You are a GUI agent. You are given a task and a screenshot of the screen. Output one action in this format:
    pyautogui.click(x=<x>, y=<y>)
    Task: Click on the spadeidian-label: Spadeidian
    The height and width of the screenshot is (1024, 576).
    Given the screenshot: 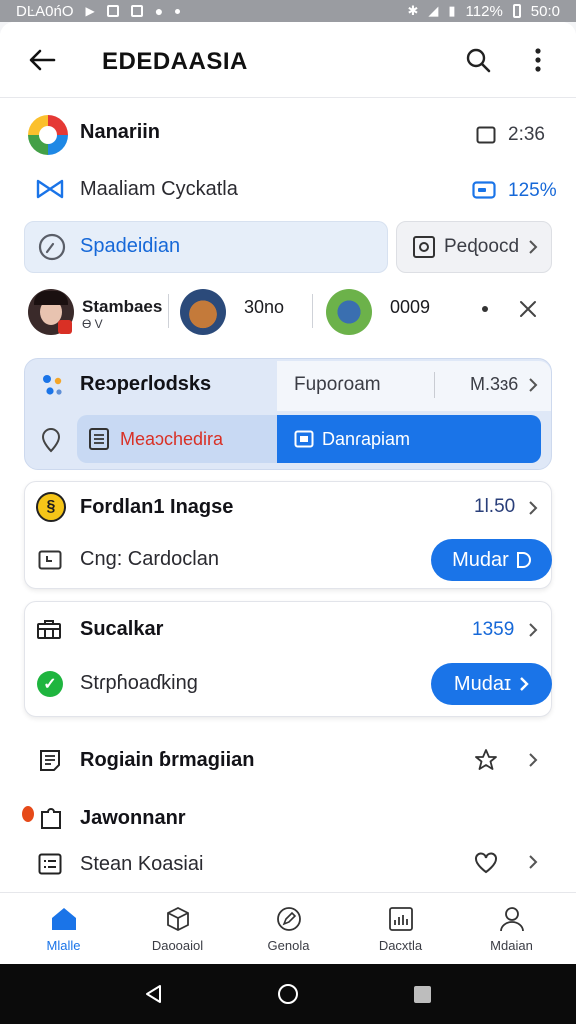 What is the action you would take?
    pyautogui.click(x=130, y=246)
    